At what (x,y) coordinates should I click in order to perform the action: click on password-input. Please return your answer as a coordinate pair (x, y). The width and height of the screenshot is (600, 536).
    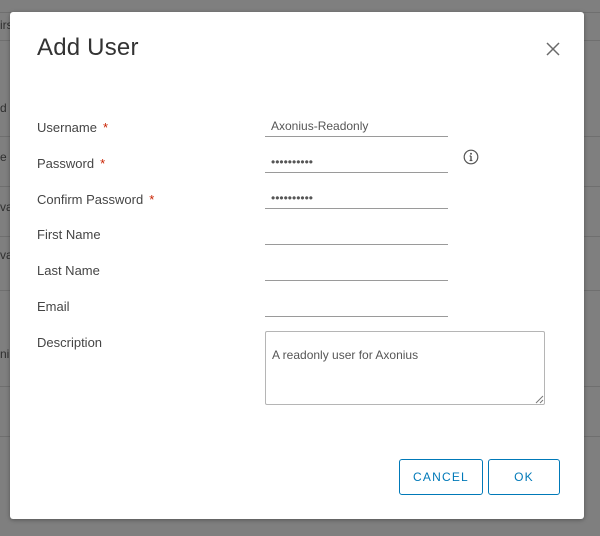
    Looking at the image, I should click on (356, 162).